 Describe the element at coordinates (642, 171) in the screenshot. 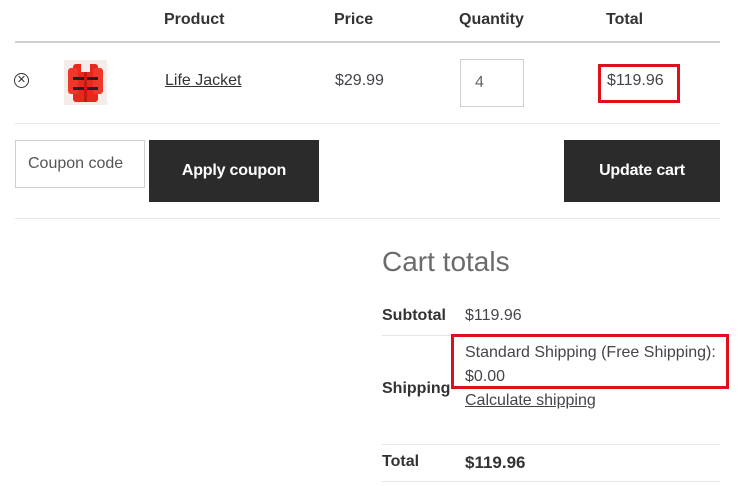

I see `update-cart-button: Update cart` at that location.